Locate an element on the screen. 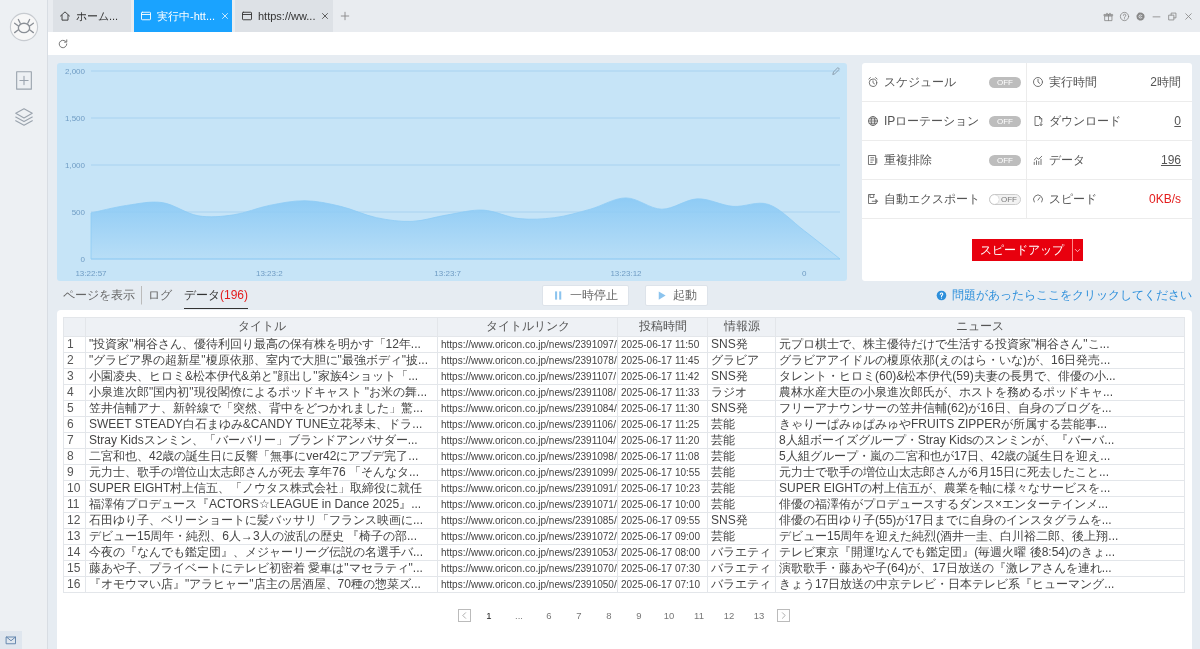 The width and height of the screenshot is (1200, 649). page-link: 13 is located at coordinates (759, 615).